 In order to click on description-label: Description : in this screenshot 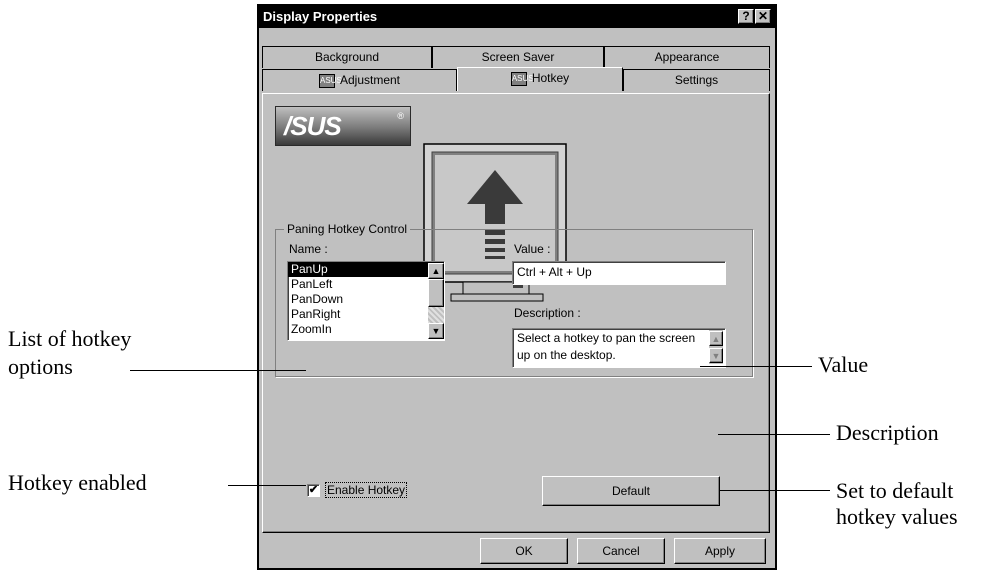, I will do `click(547, 313)`.